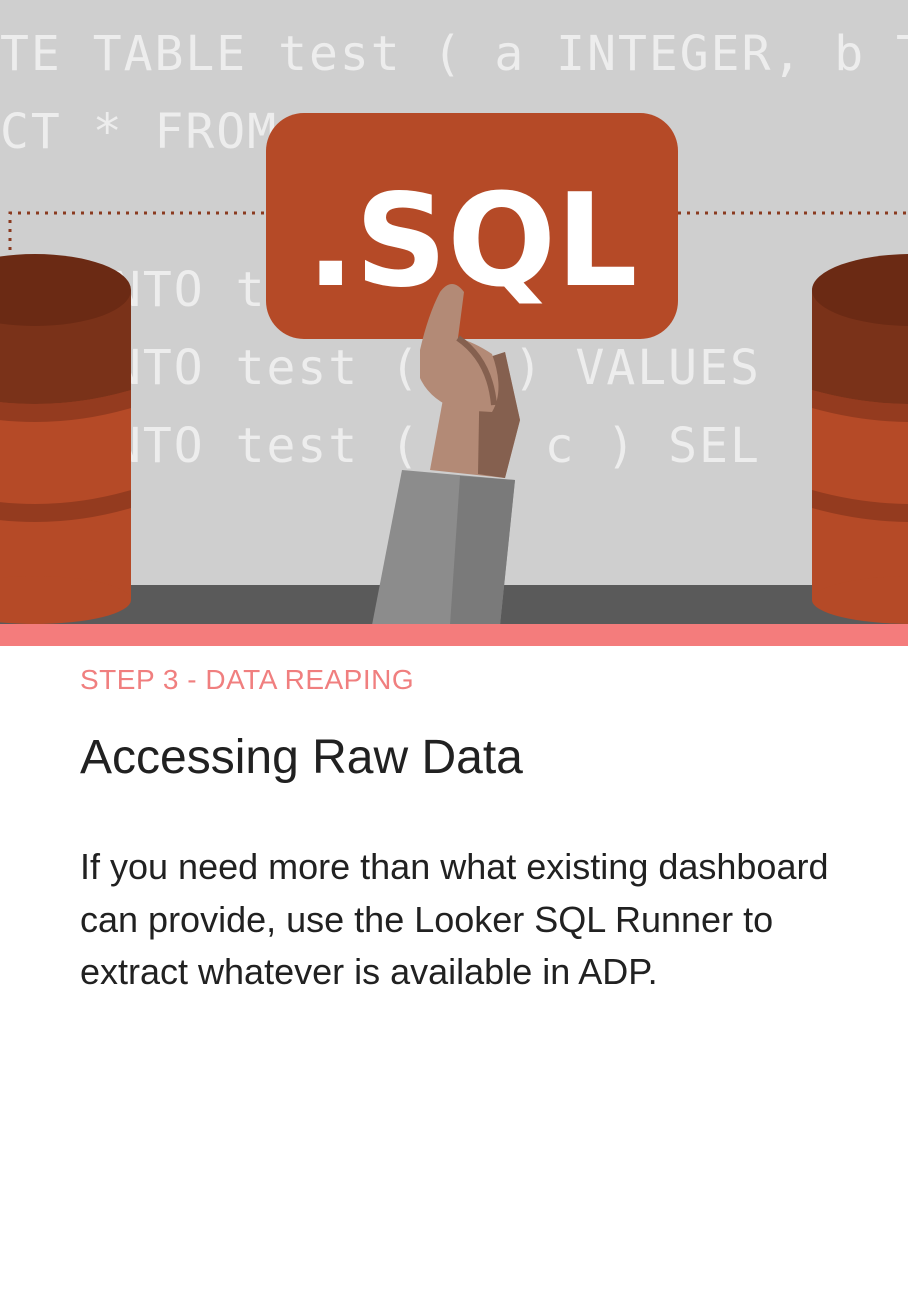  Describe the element at coordinates (65, 439) in the screenshot. I see `database-icon-left` at that location.